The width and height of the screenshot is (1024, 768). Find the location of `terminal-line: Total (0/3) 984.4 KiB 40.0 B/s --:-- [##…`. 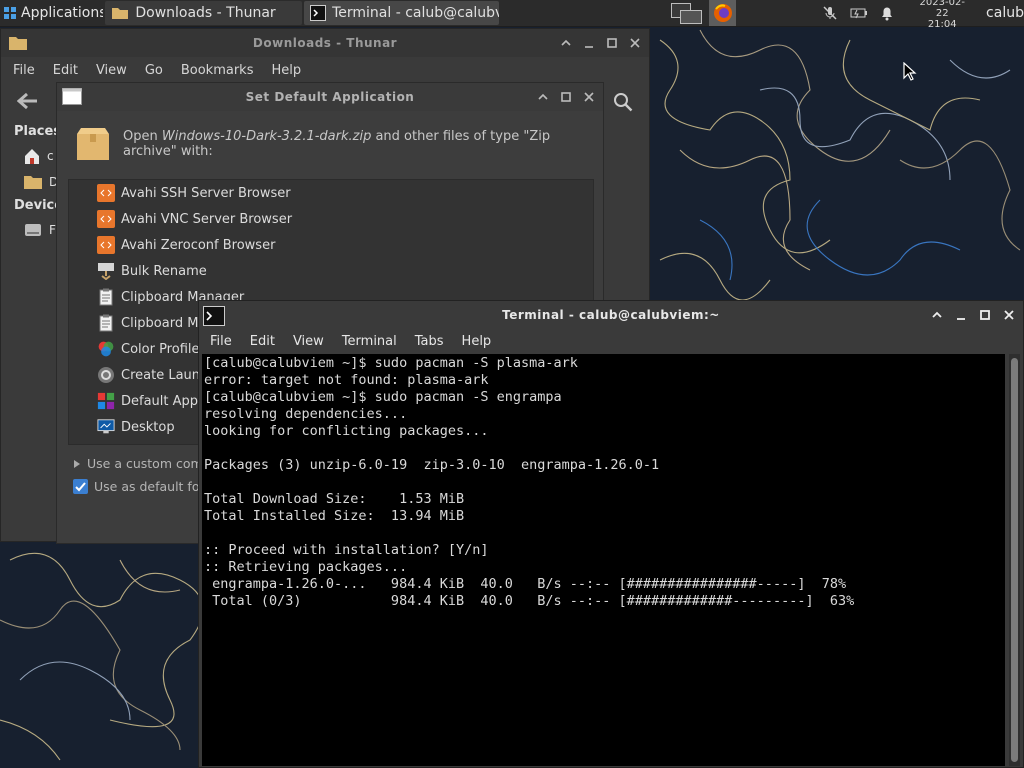

terminal-line: Total (0/3) 984.4 KiB 40.0 B/s --:-- [##… is located at coordinates (529, 601).